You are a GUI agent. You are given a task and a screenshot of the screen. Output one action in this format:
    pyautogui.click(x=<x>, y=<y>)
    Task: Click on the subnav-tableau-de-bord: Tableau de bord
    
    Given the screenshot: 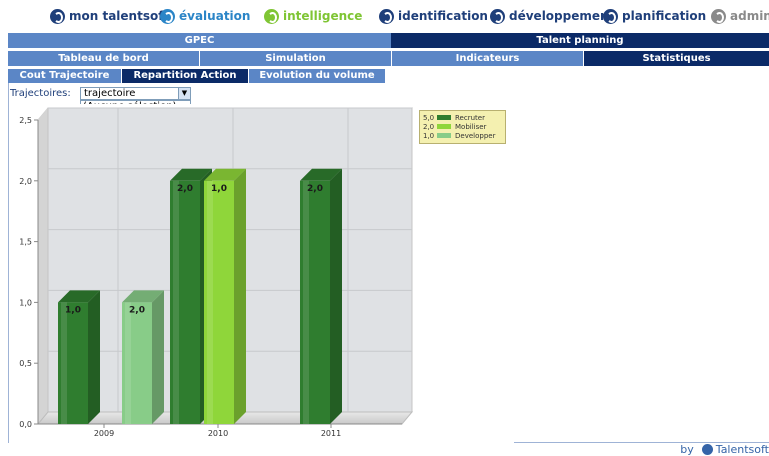 What is the action you would take?
    pyautogui.click(x=104, y=58)
    